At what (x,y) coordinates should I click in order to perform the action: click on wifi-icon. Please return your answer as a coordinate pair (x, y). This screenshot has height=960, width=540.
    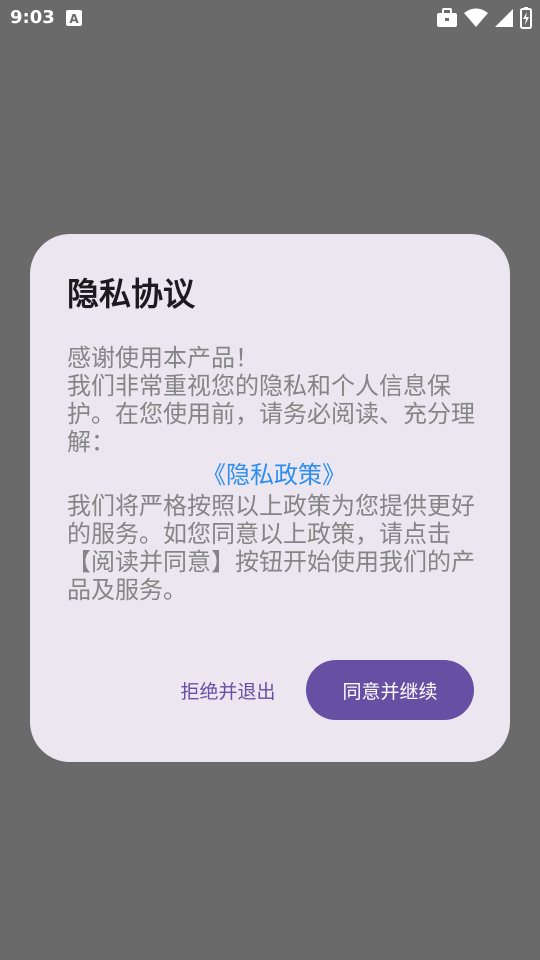
    Looking at the image, I should click on (476, 20).